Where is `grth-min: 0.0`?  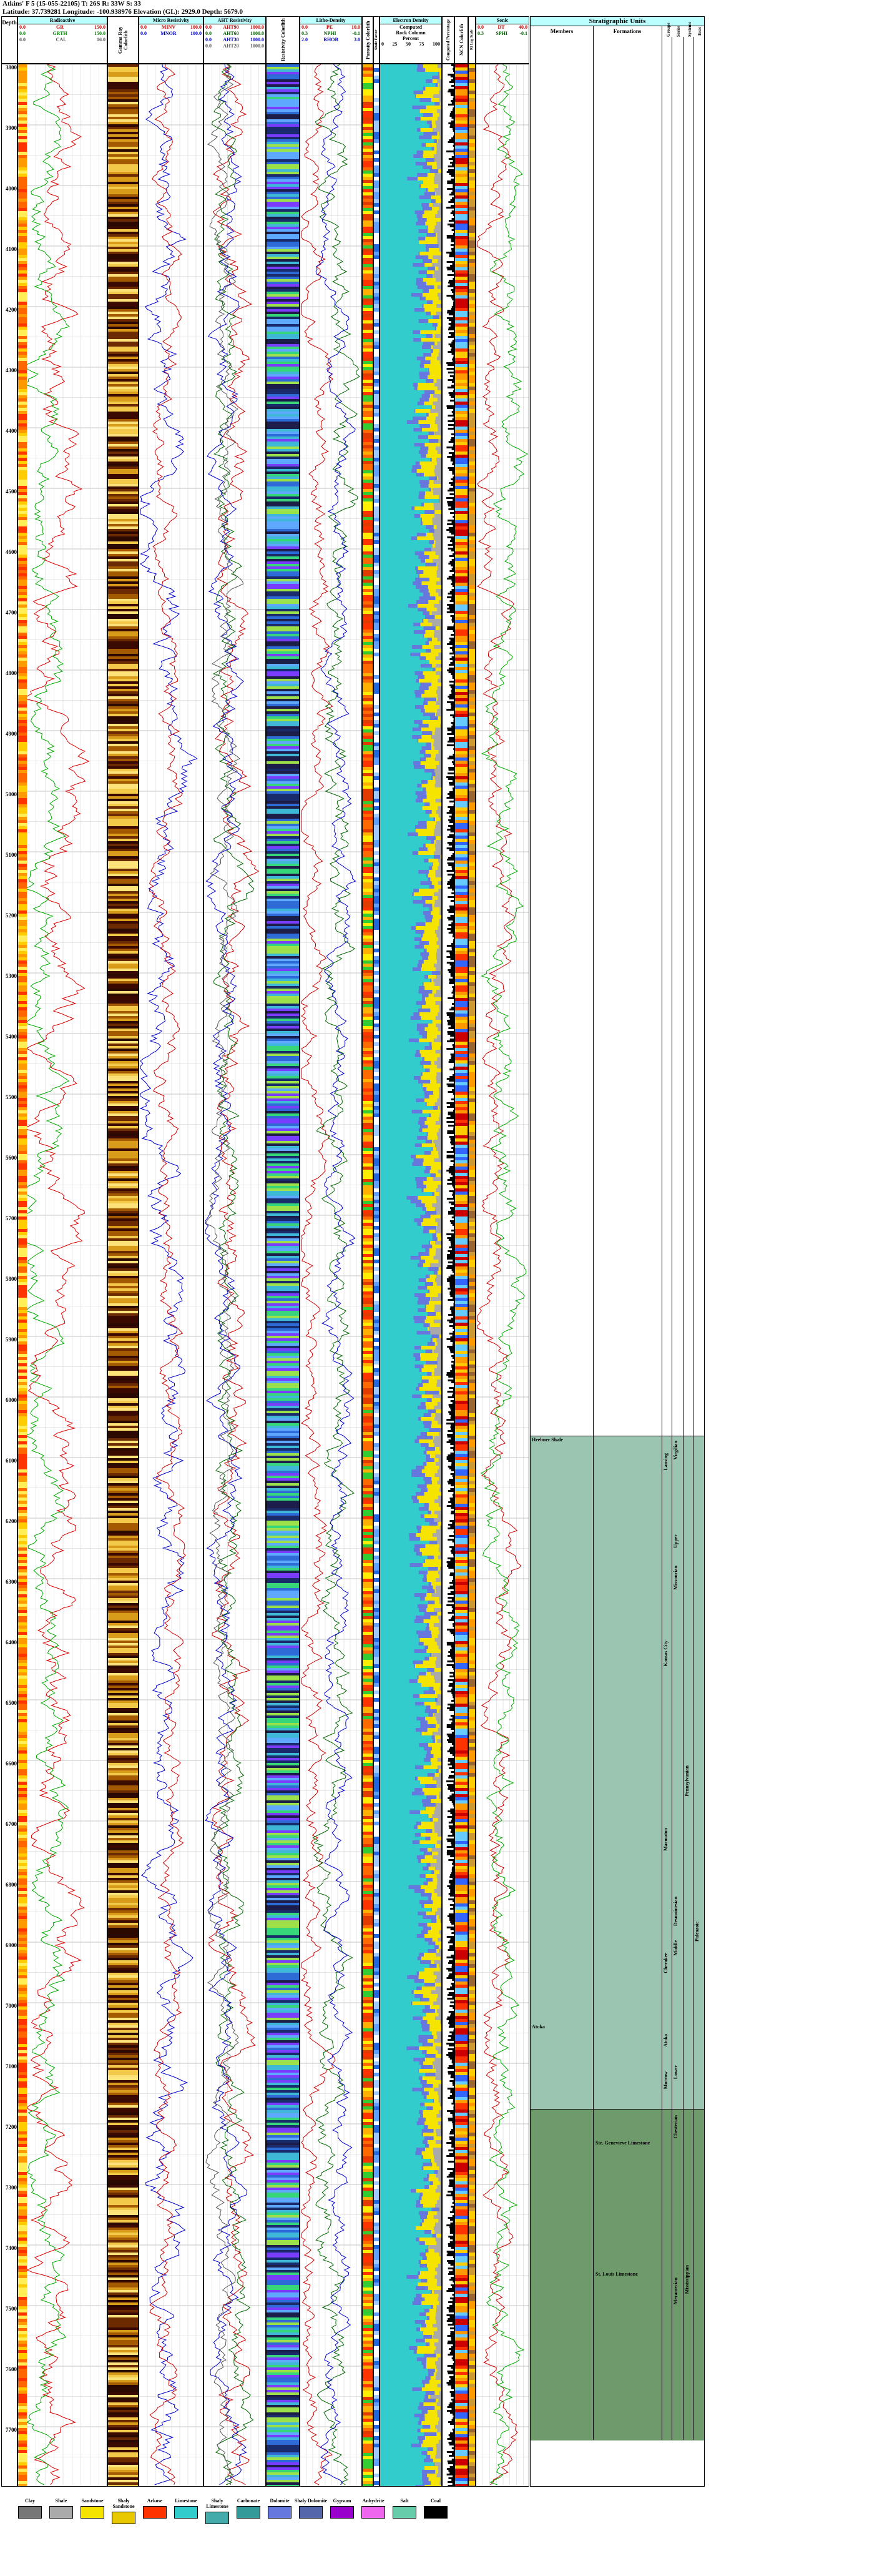 grth-min: 0.0 is located at coordinates (22, 33).